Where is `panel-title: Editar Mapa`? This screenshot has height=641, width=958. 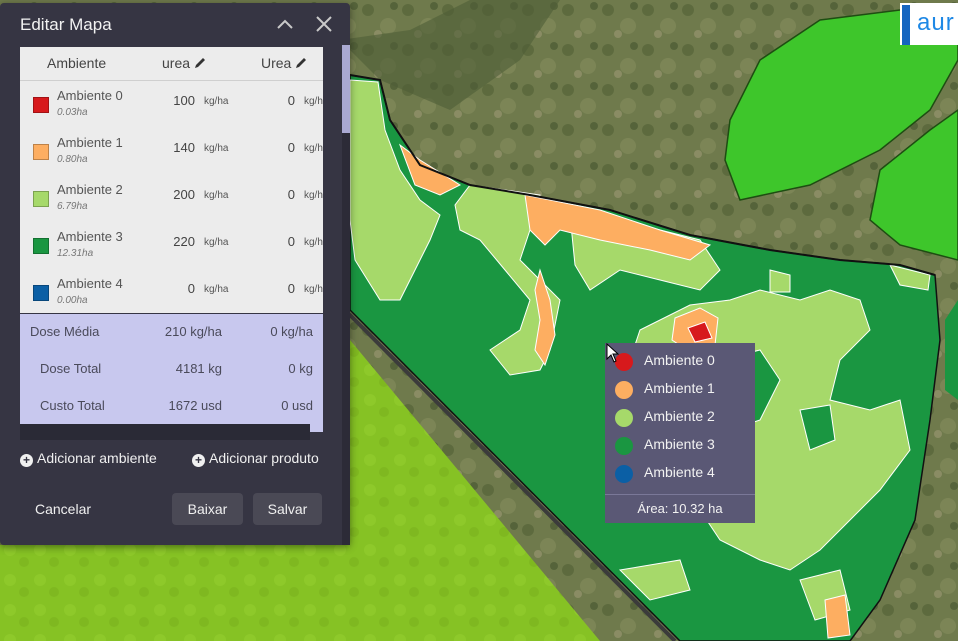 panel-title: Editar Mapa is located at coordinates (66, 24).